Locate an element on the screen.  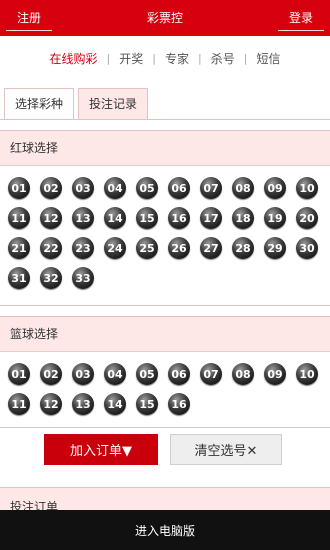
red-ball: 33 is located at coordinates (83, 278).